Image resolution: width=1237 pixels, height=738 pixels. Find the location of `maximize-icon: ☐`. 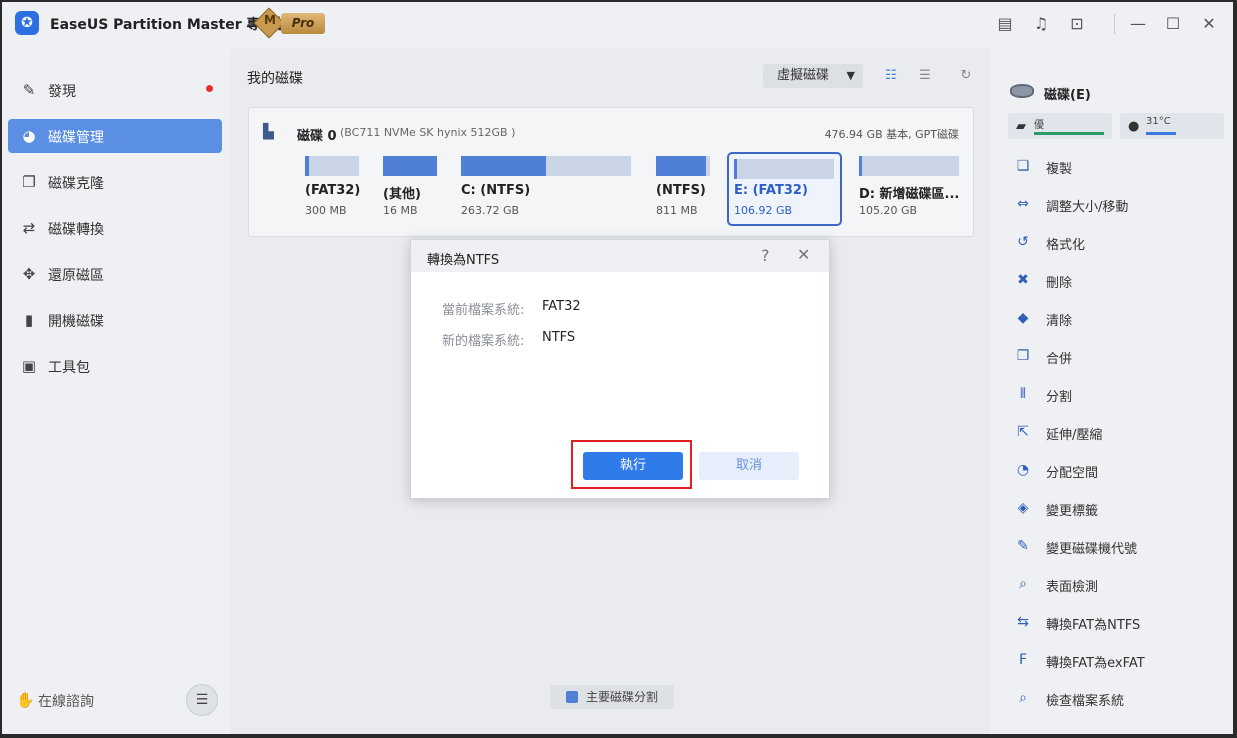

maximize-icon: ☐ is located at coordinates (1173, 24).